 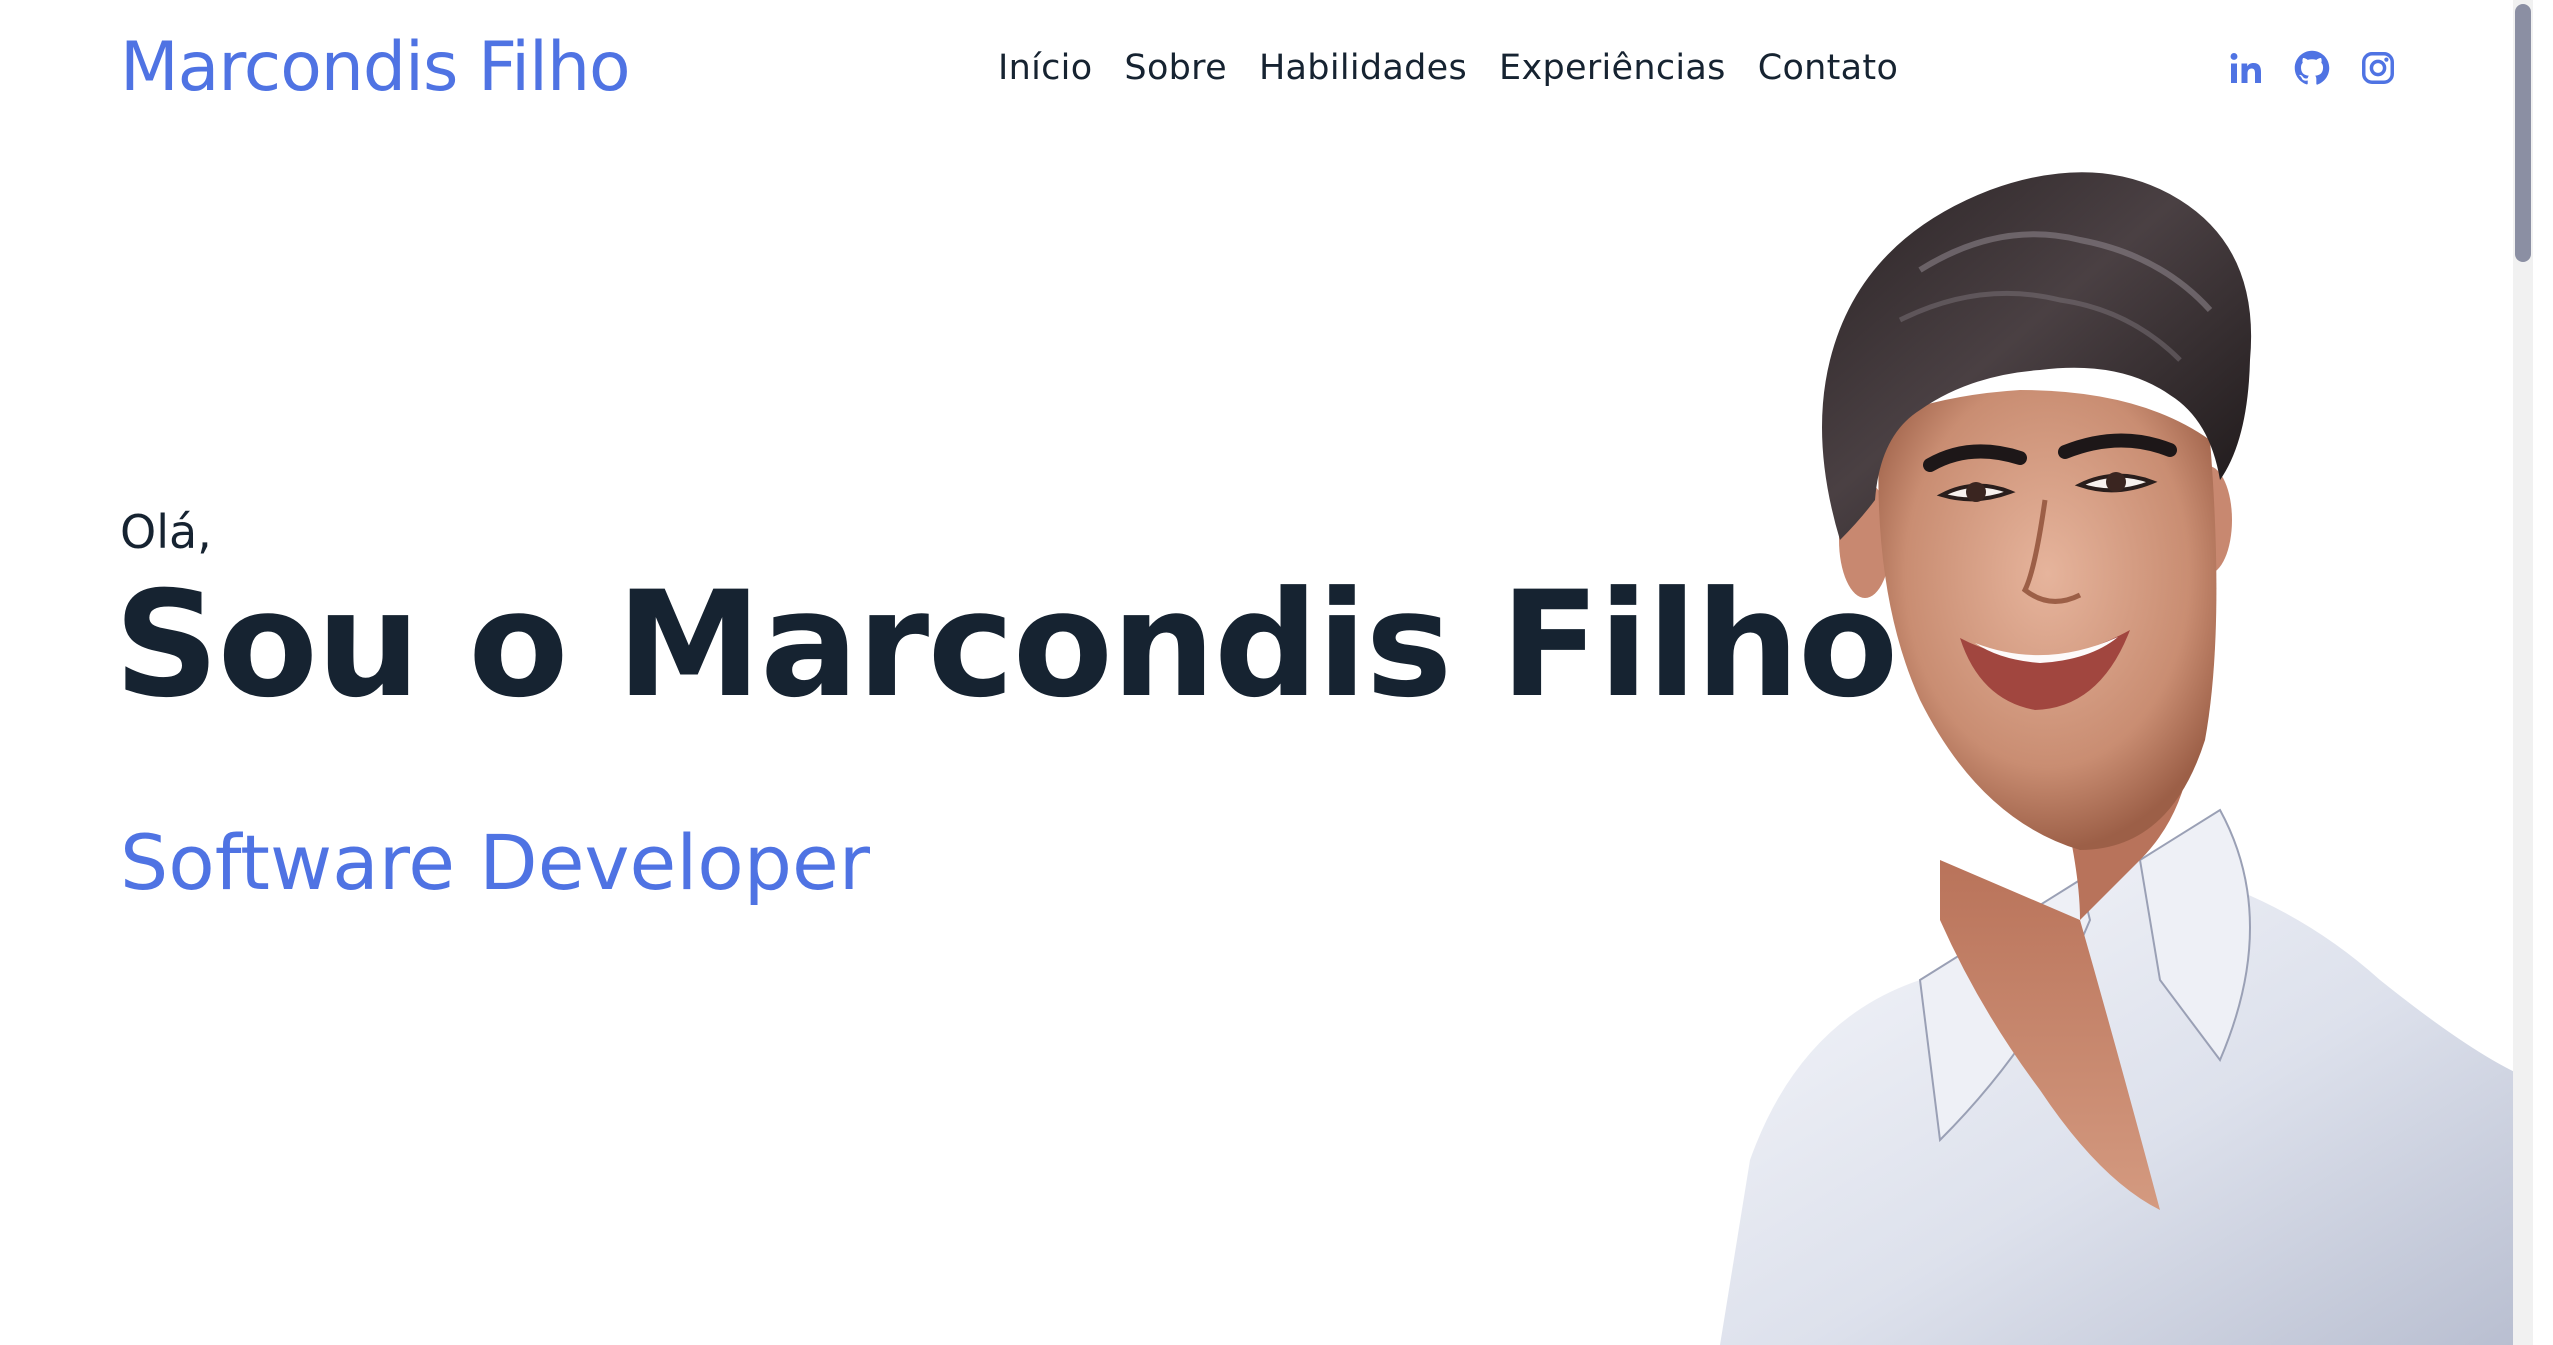 I want to click on instagram-link, so click(x=2378, y=68).